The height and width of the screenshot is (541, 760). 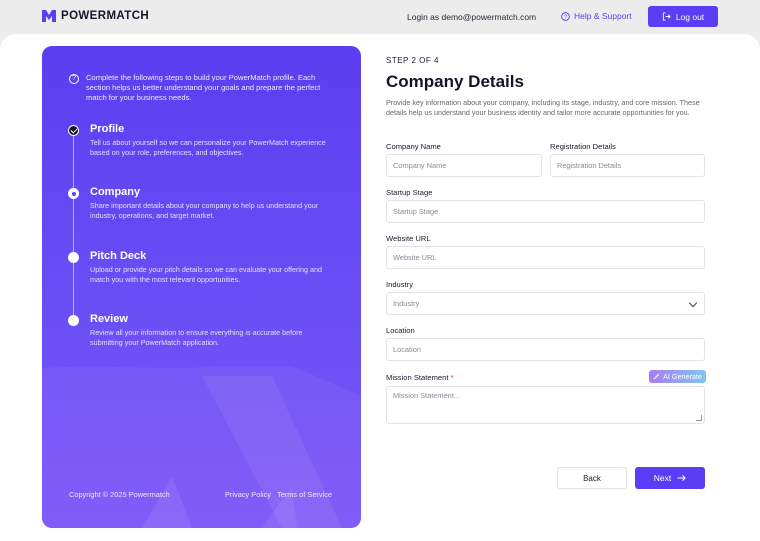 I want to click on decorative-shapes, so click(x=201, y=447).